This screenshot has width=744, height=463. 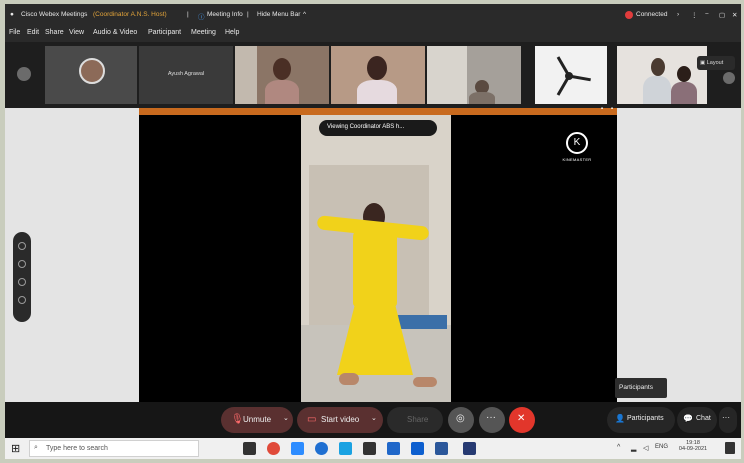 What do you see at coordinates (114, 448) in the screenshot?
I see `taskbar-search-input: ⌕ Type here to search` at bounding box center [114, 448].